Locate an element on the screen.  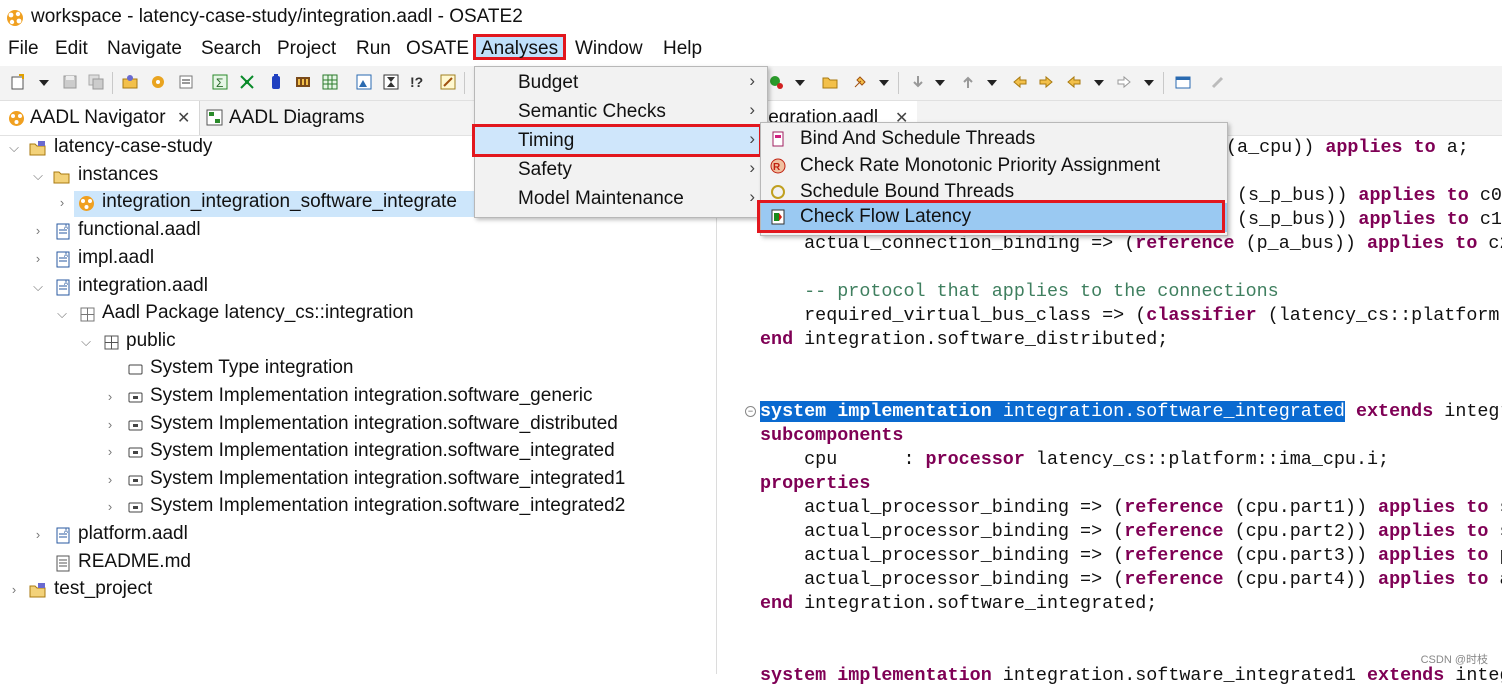
tab-aadl-navigator: AADL Navigator ✕ is located at coordinates (100, 118).